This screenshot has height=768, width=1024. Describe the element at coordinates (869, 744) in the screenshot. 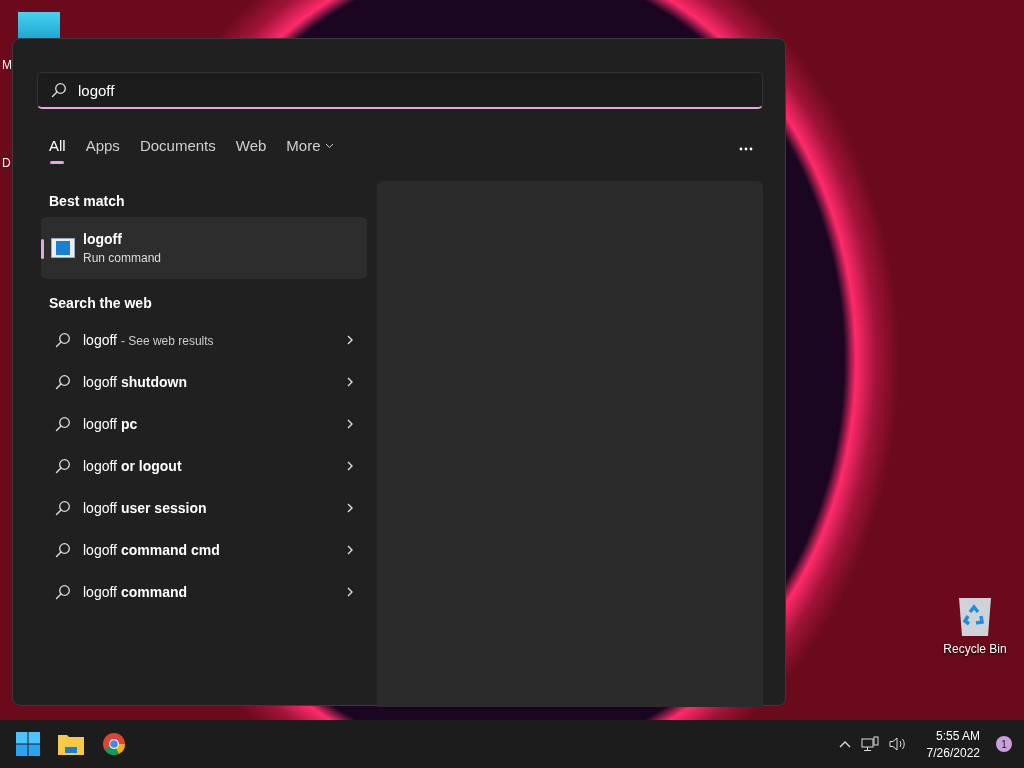

I see `network-icon` at that location.